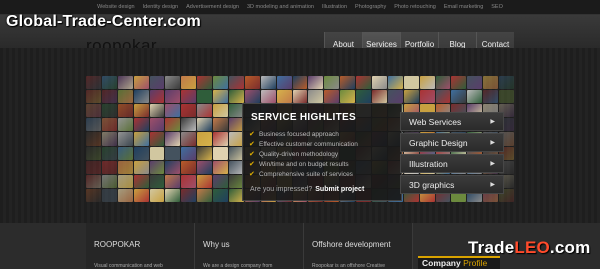 This screenshot has width=600, height=269. What do you see at coordinates (452, 163) in the screenshot?
I see `service-menu-illustration: Illustration ▶` at bounding box center [452, 163].